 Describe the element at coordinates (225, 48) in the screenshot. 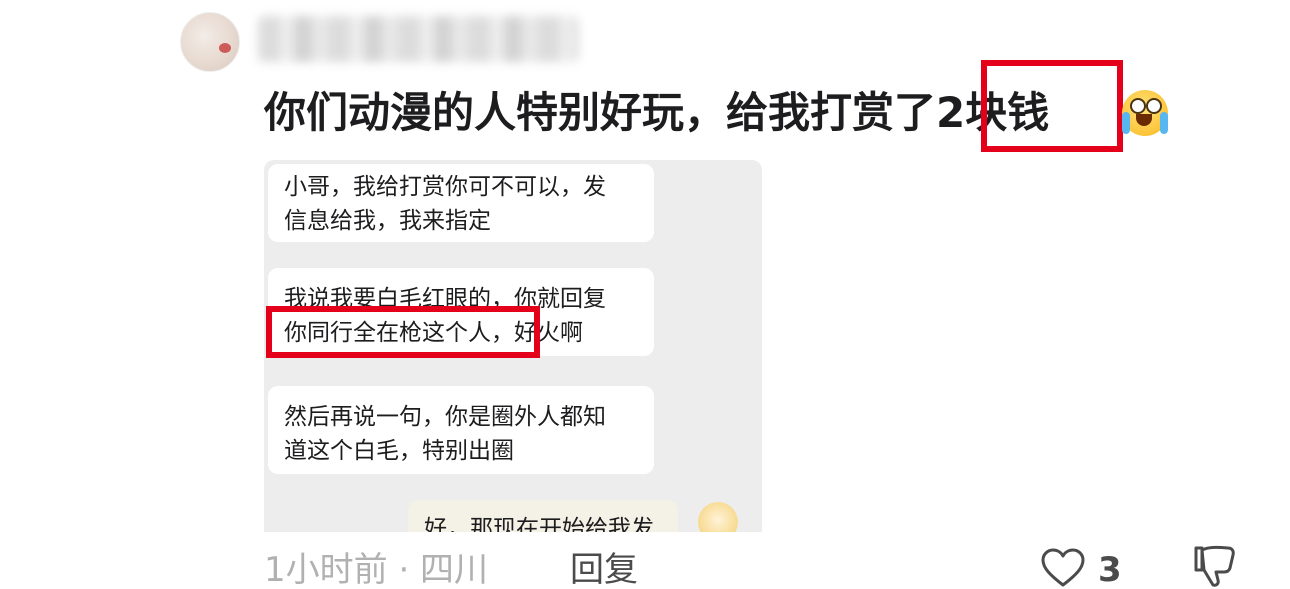

I see `avatar-decoration` at that location.